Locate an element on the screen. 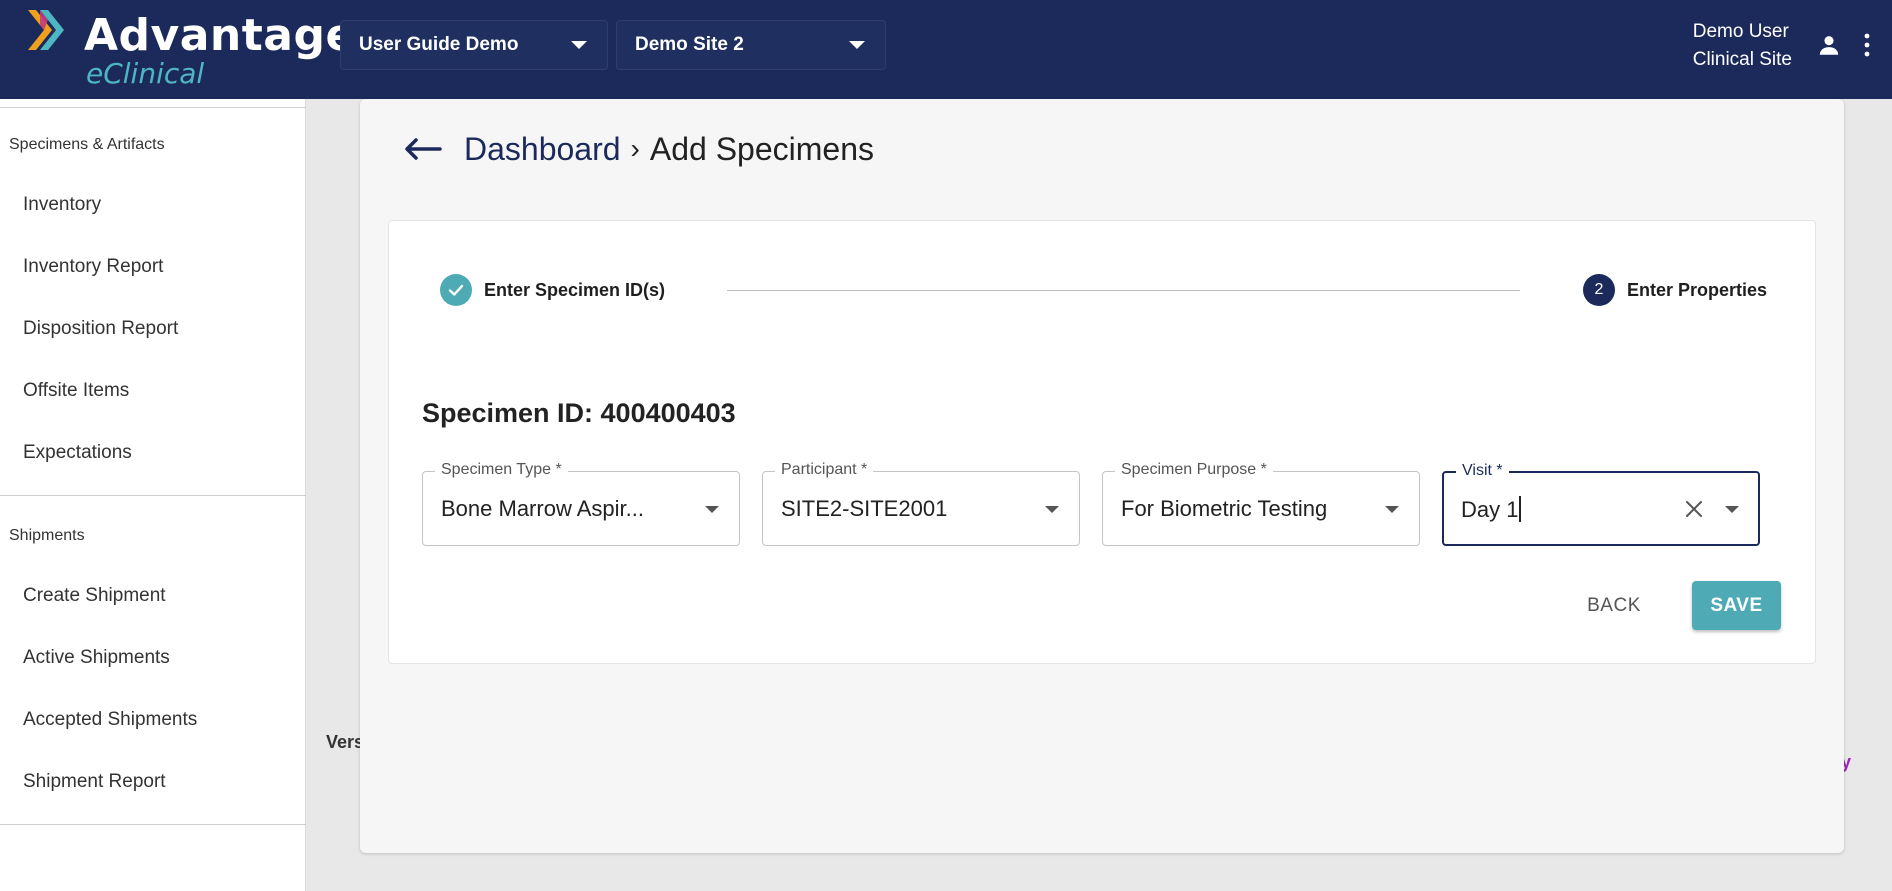 Image resolution: width=1892 pixels, height=891 pixels. sidebar-item-shipment-report: Shipment Report is located at coordinates (94, 782).